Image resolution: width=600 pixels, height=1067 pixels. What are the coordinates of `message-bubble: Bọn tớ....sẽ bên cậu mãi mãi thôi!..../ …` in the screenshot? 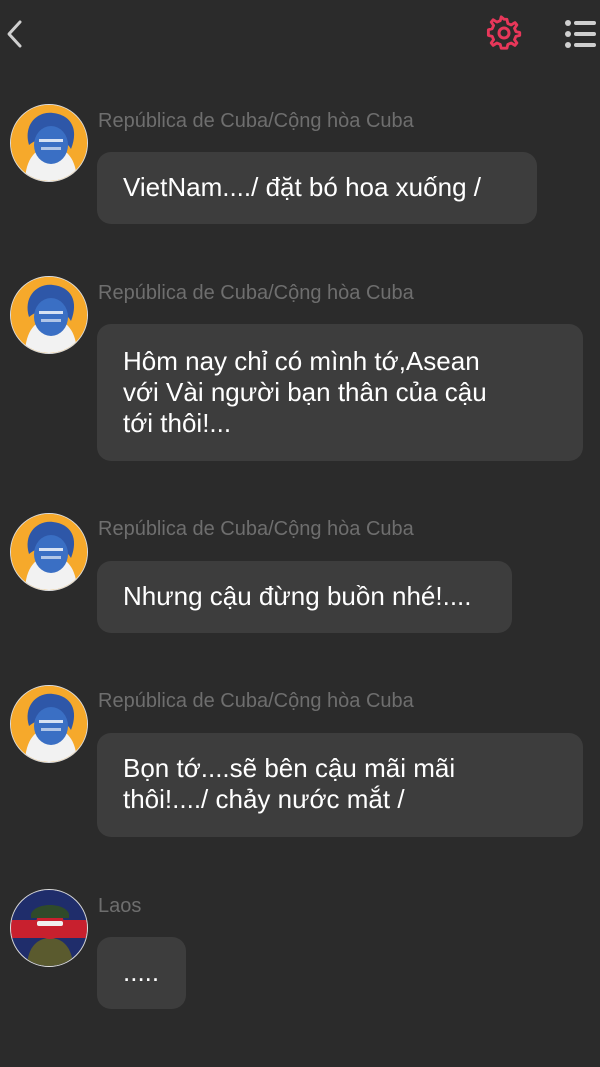 It's located at (340, 785).